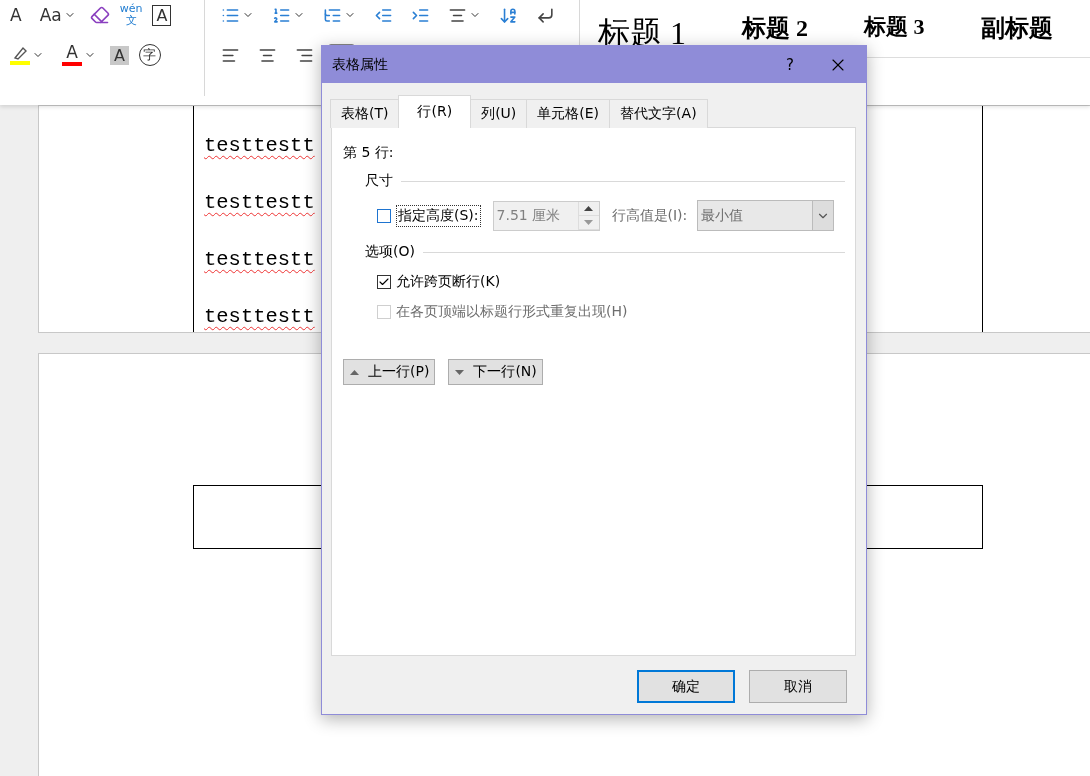 The height and width of the screenshot is (776, 1090). Describe the element at coordinates (119, 55) in the screenshot. I see `character-shading-button: A` at that location.